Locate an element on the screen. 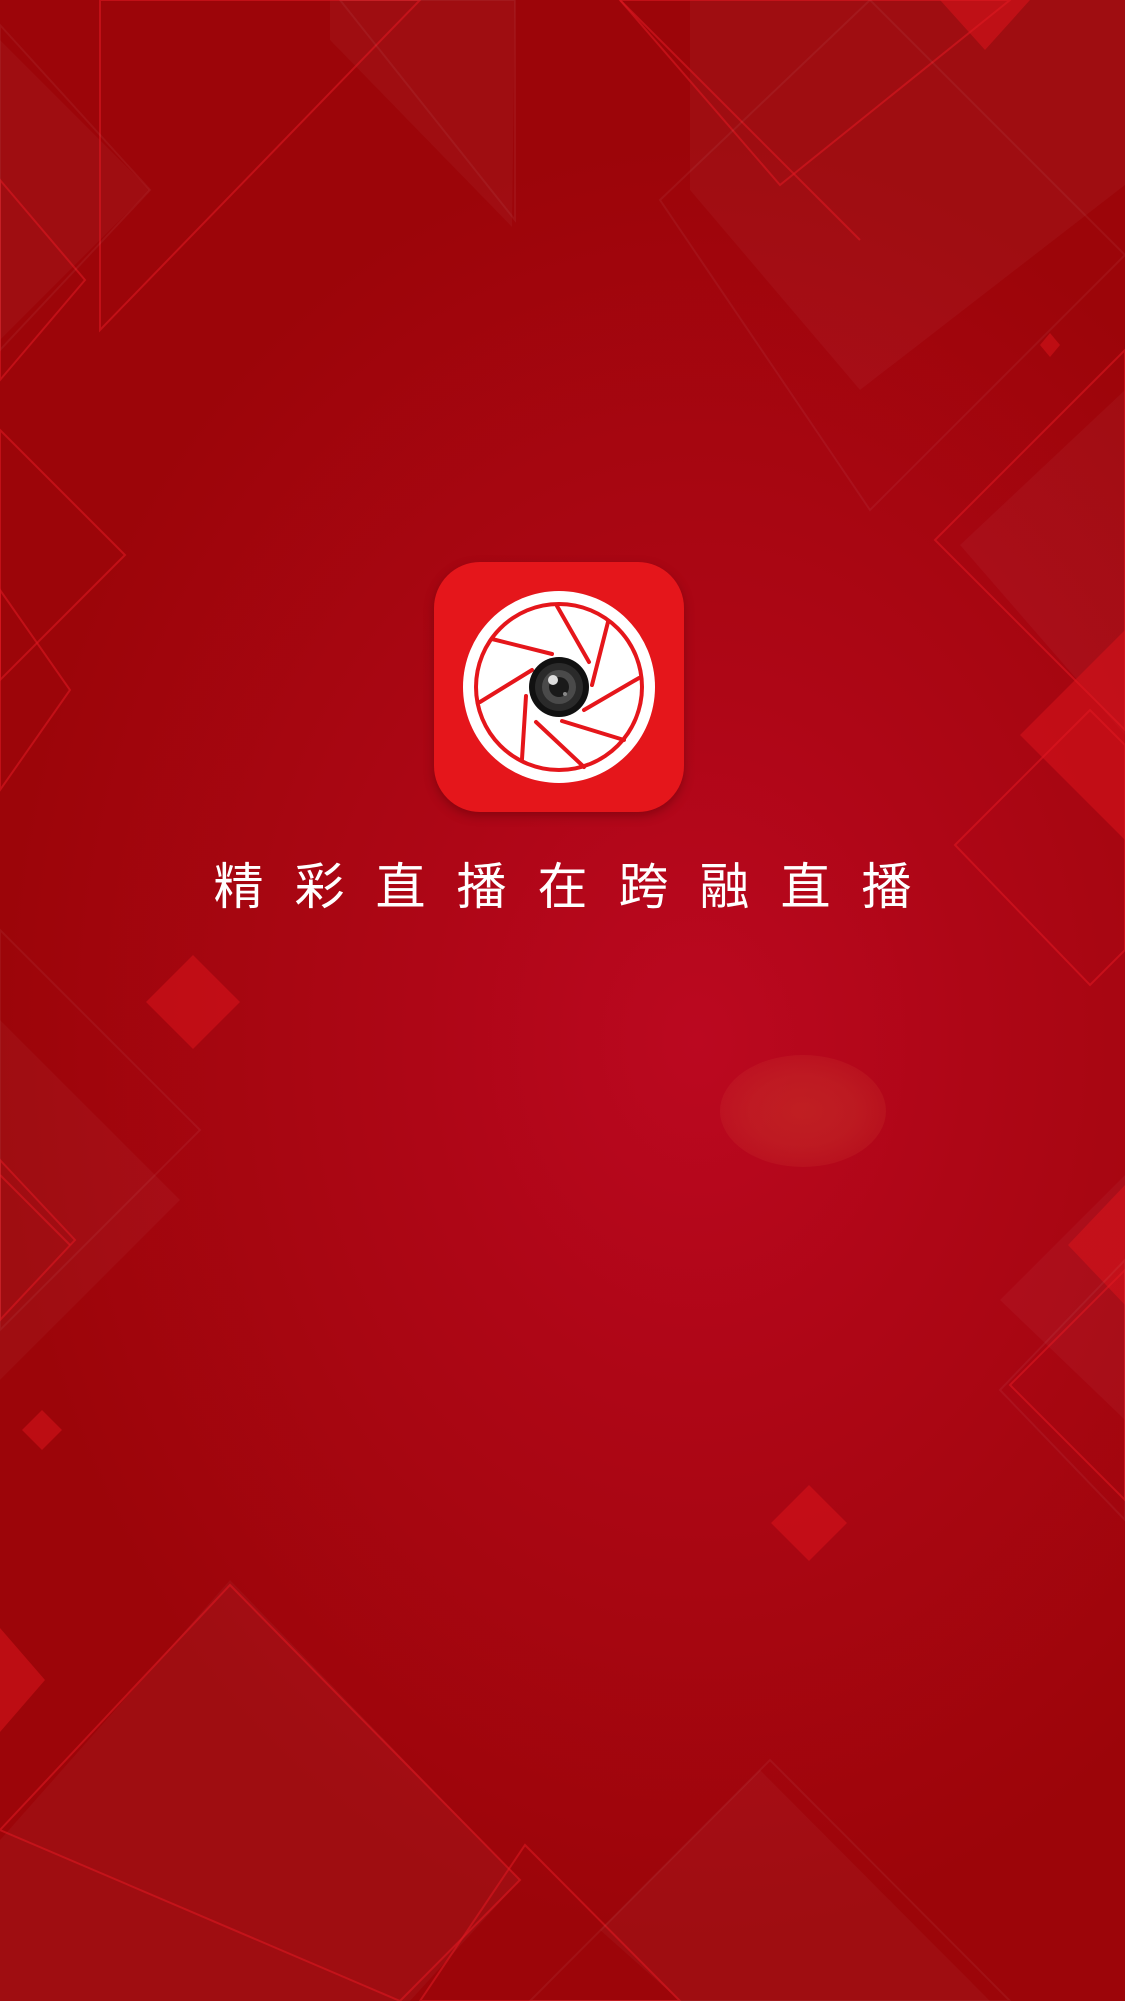 The height and width of the screenshot is (2001, 1125). light-flare is located at coordinates (803, 1111).